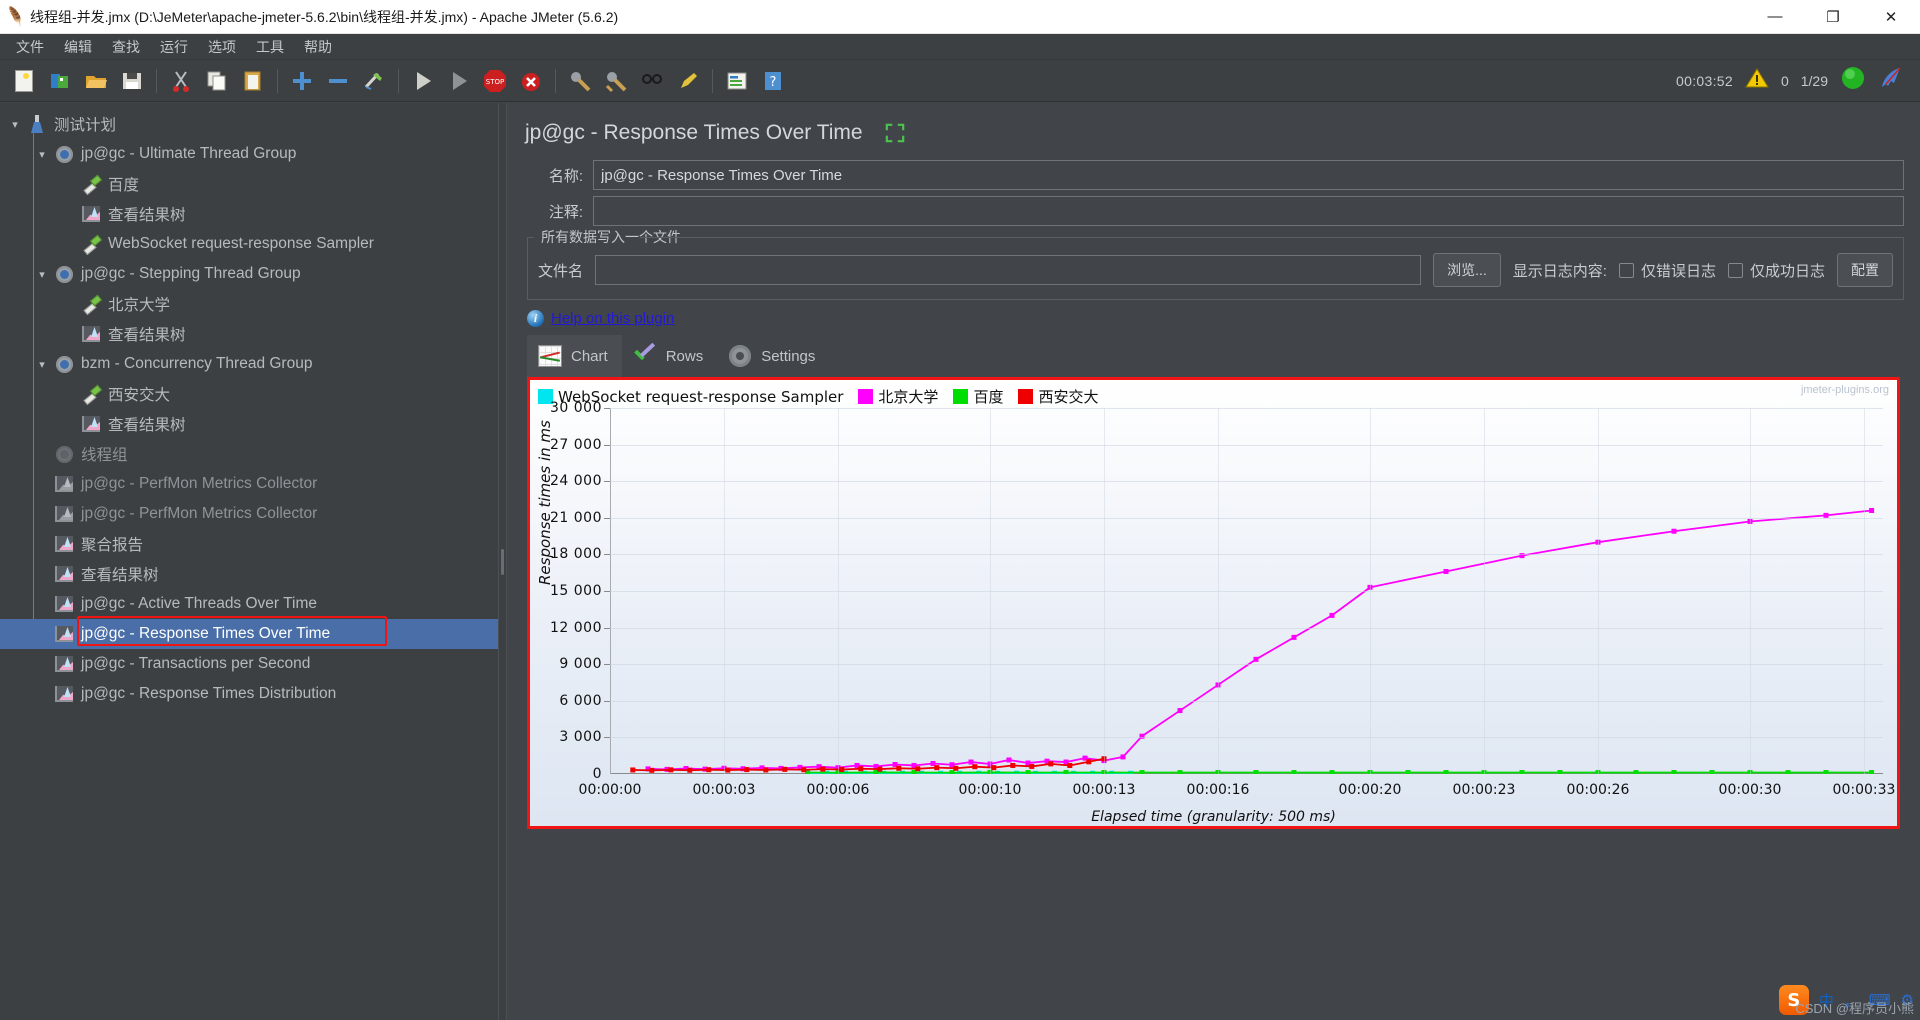  I want to click on comment-input, so click(1248, 211).